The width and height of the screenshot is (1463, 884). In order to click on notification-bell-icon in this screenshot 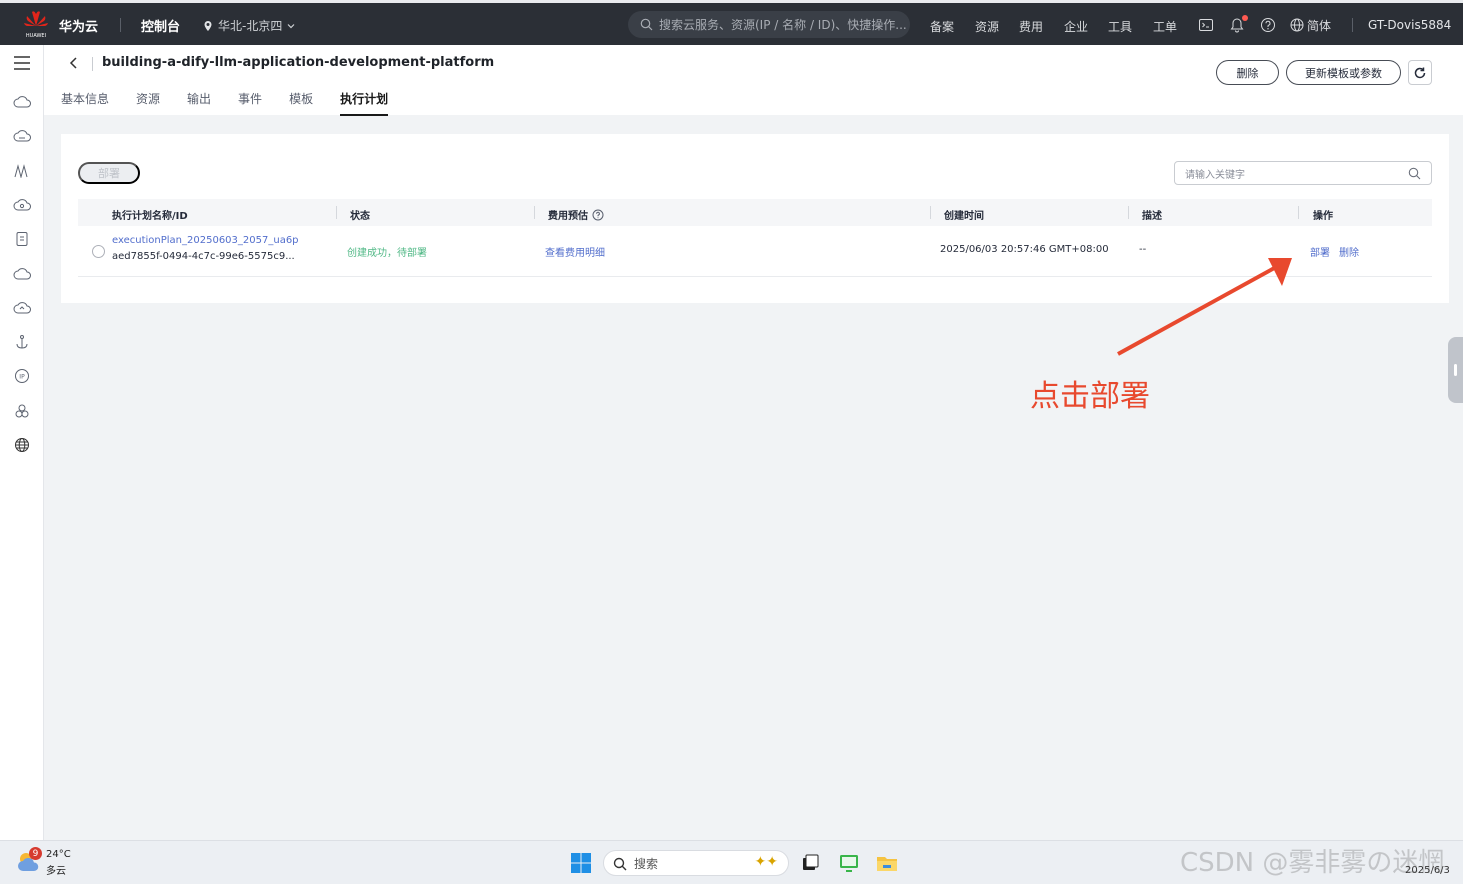, I will do `click(1238, 24)`.